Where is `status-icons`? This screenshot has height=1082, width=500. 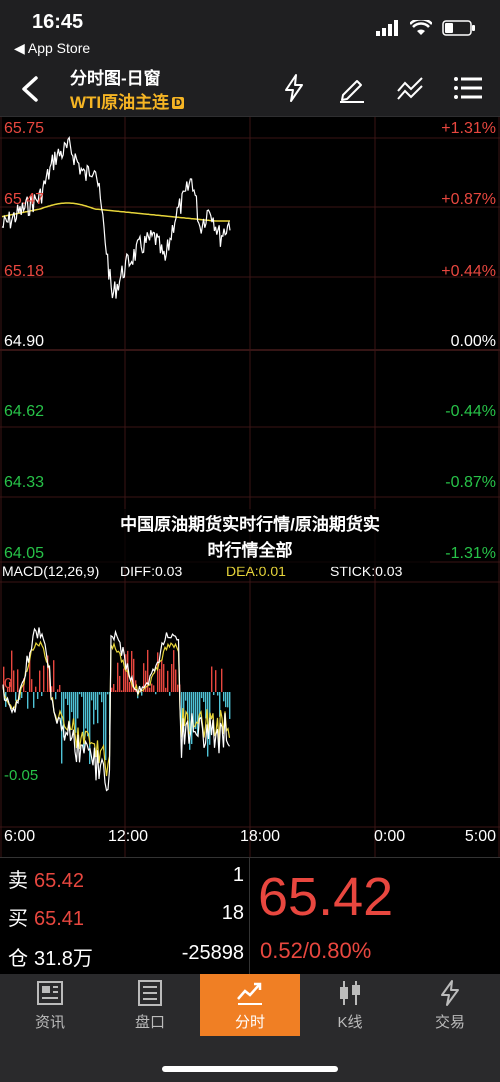
status-icons is located at coordinates (426, 28).